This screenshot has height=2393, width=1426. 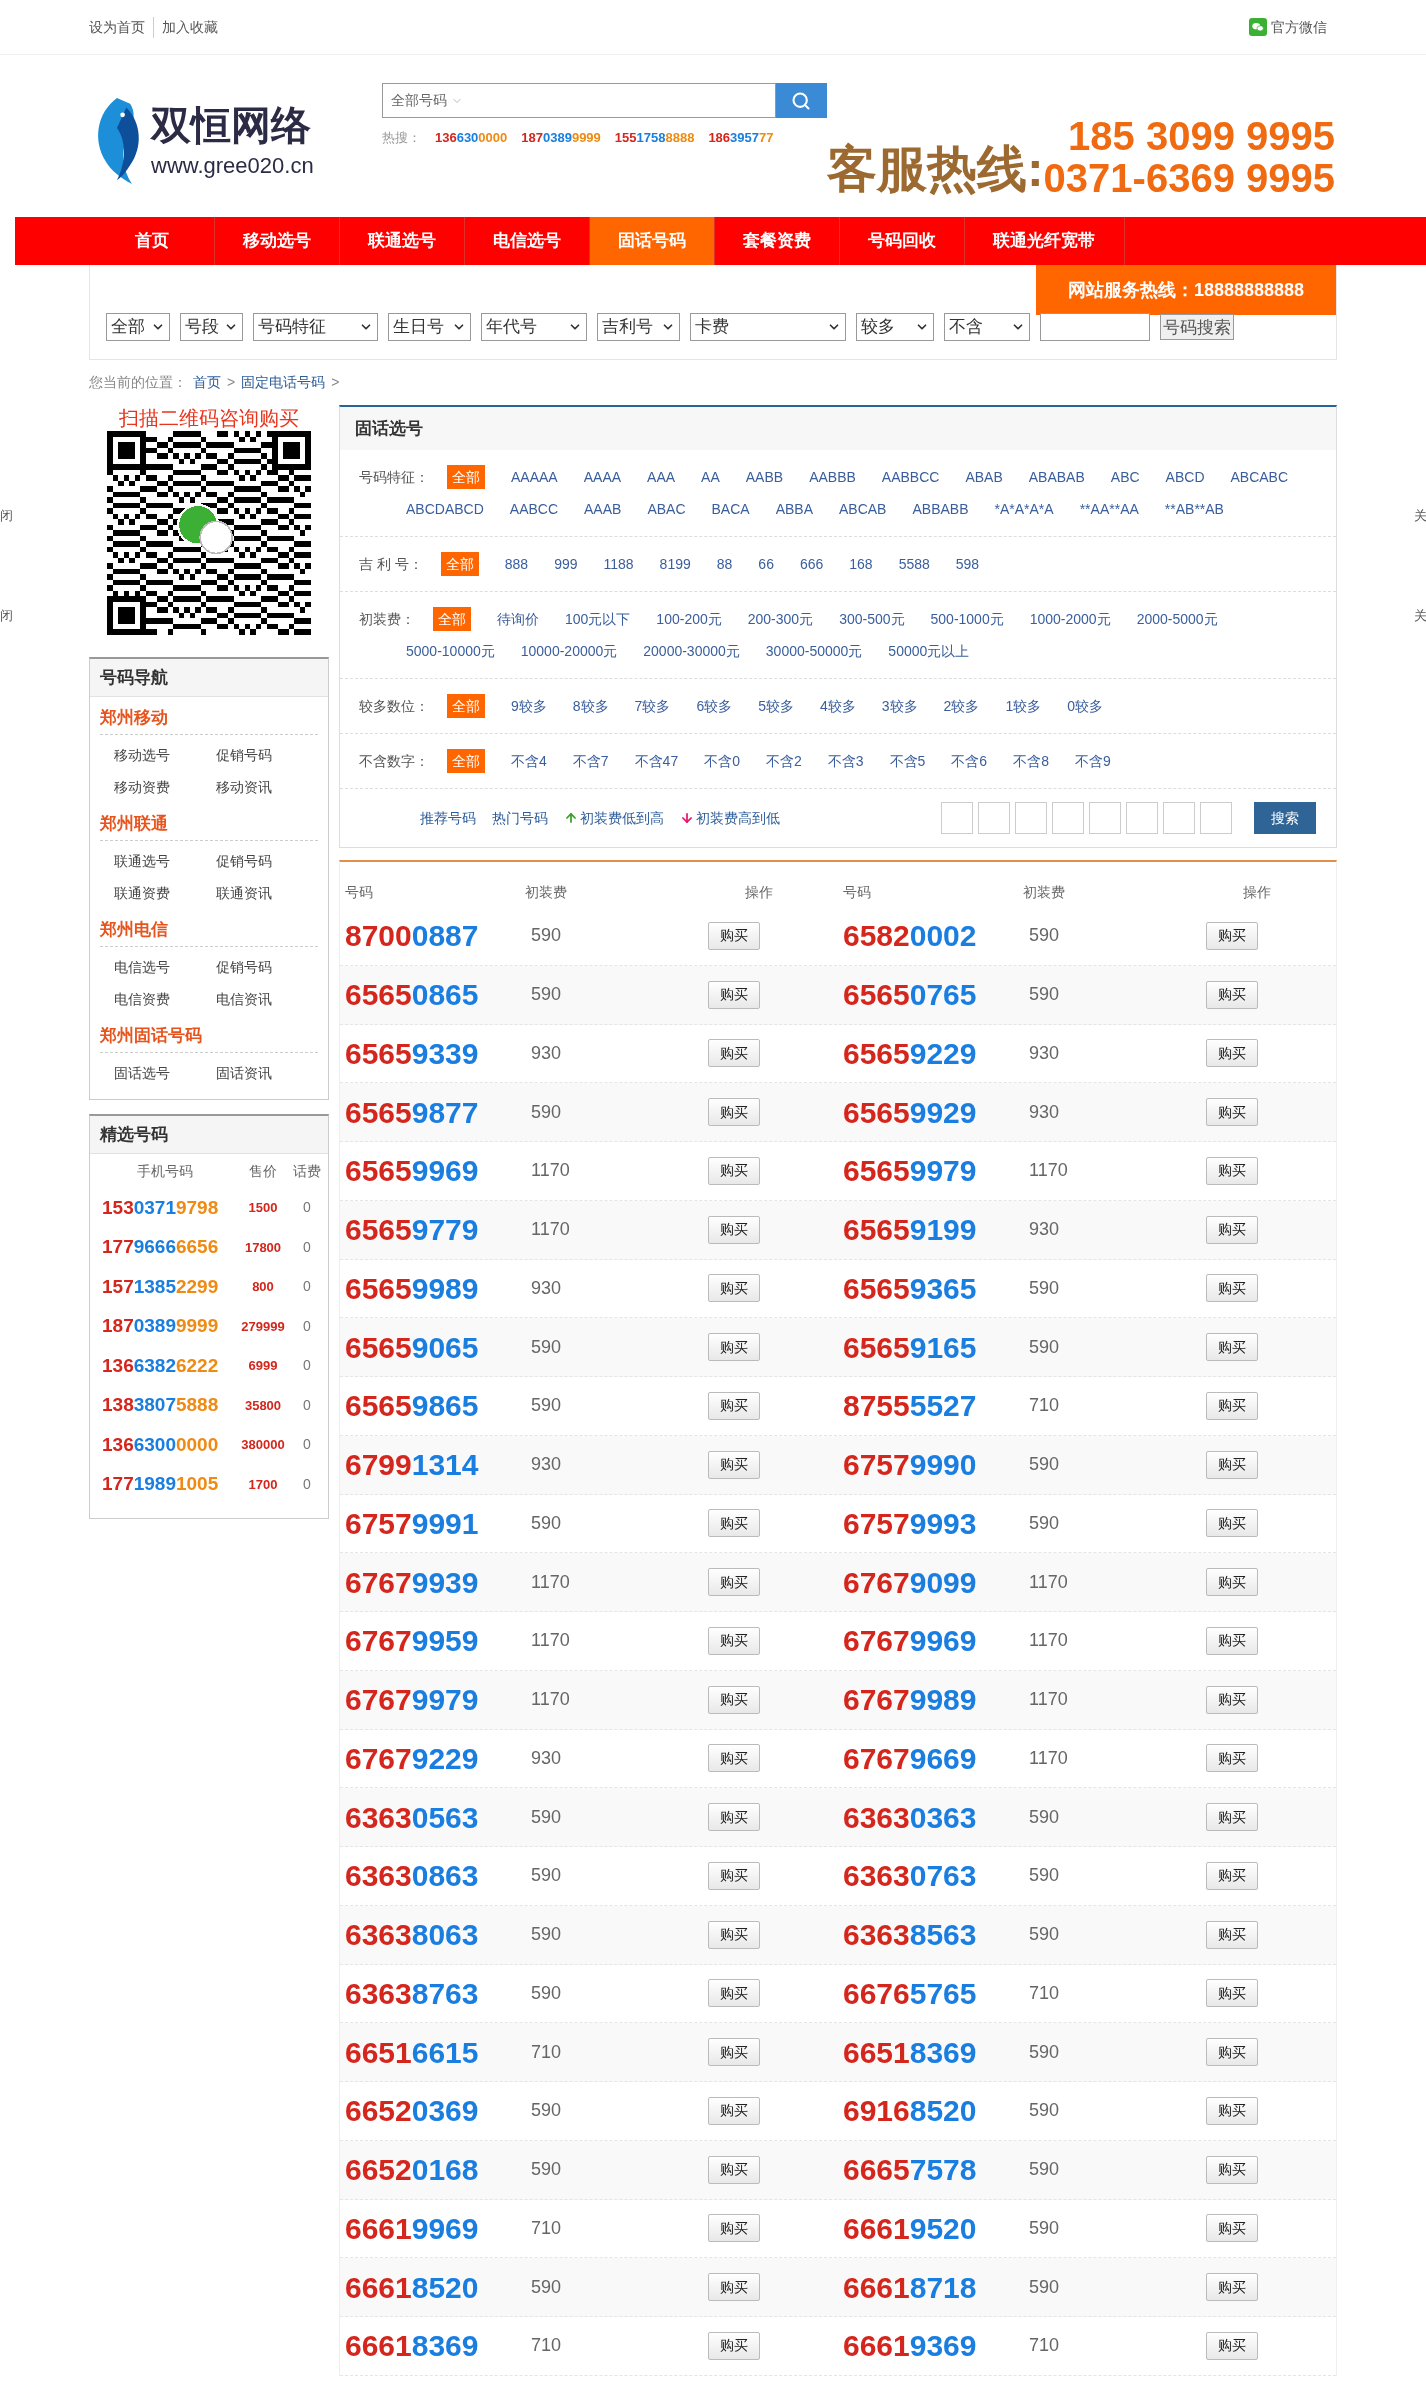 I want to click on search-field: 全部号码, so click(x=578, y=100).